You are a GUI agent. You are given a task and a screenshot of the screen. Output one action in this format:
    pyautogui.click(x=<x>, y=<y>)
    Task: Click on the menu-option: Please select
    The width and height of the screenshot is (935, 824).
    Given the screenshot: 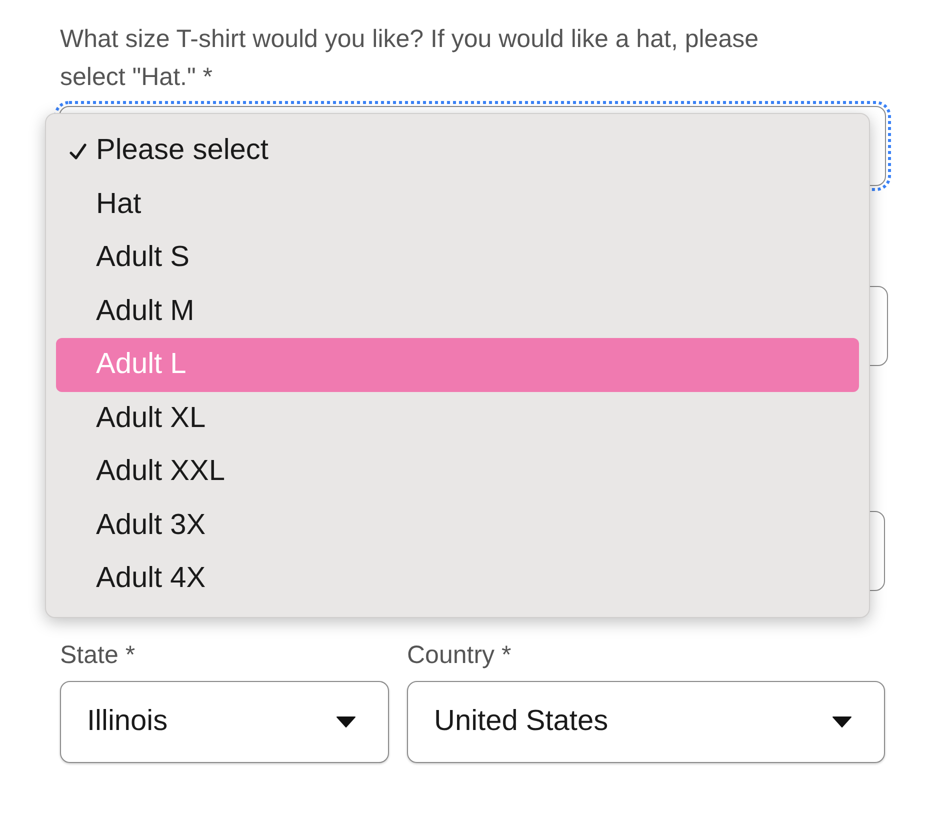 What is the action you would take?
    pyautogui.click(x=457, y=151)
    